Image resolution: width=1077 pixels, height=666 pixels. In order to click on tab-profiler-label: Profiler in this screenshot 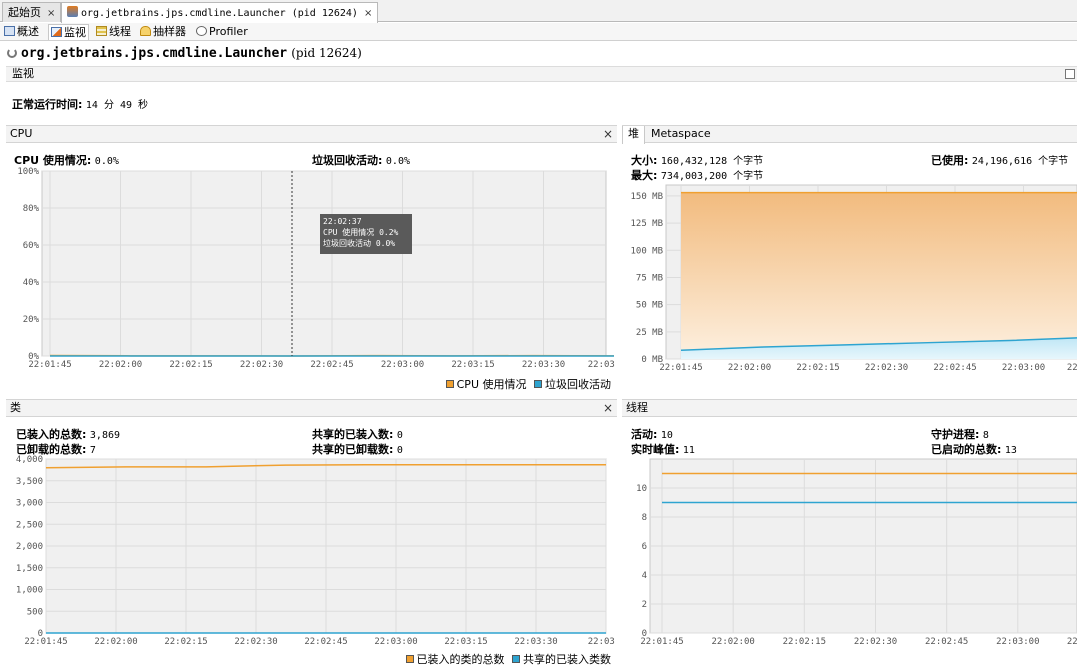, I will do `click(228, 31)`.